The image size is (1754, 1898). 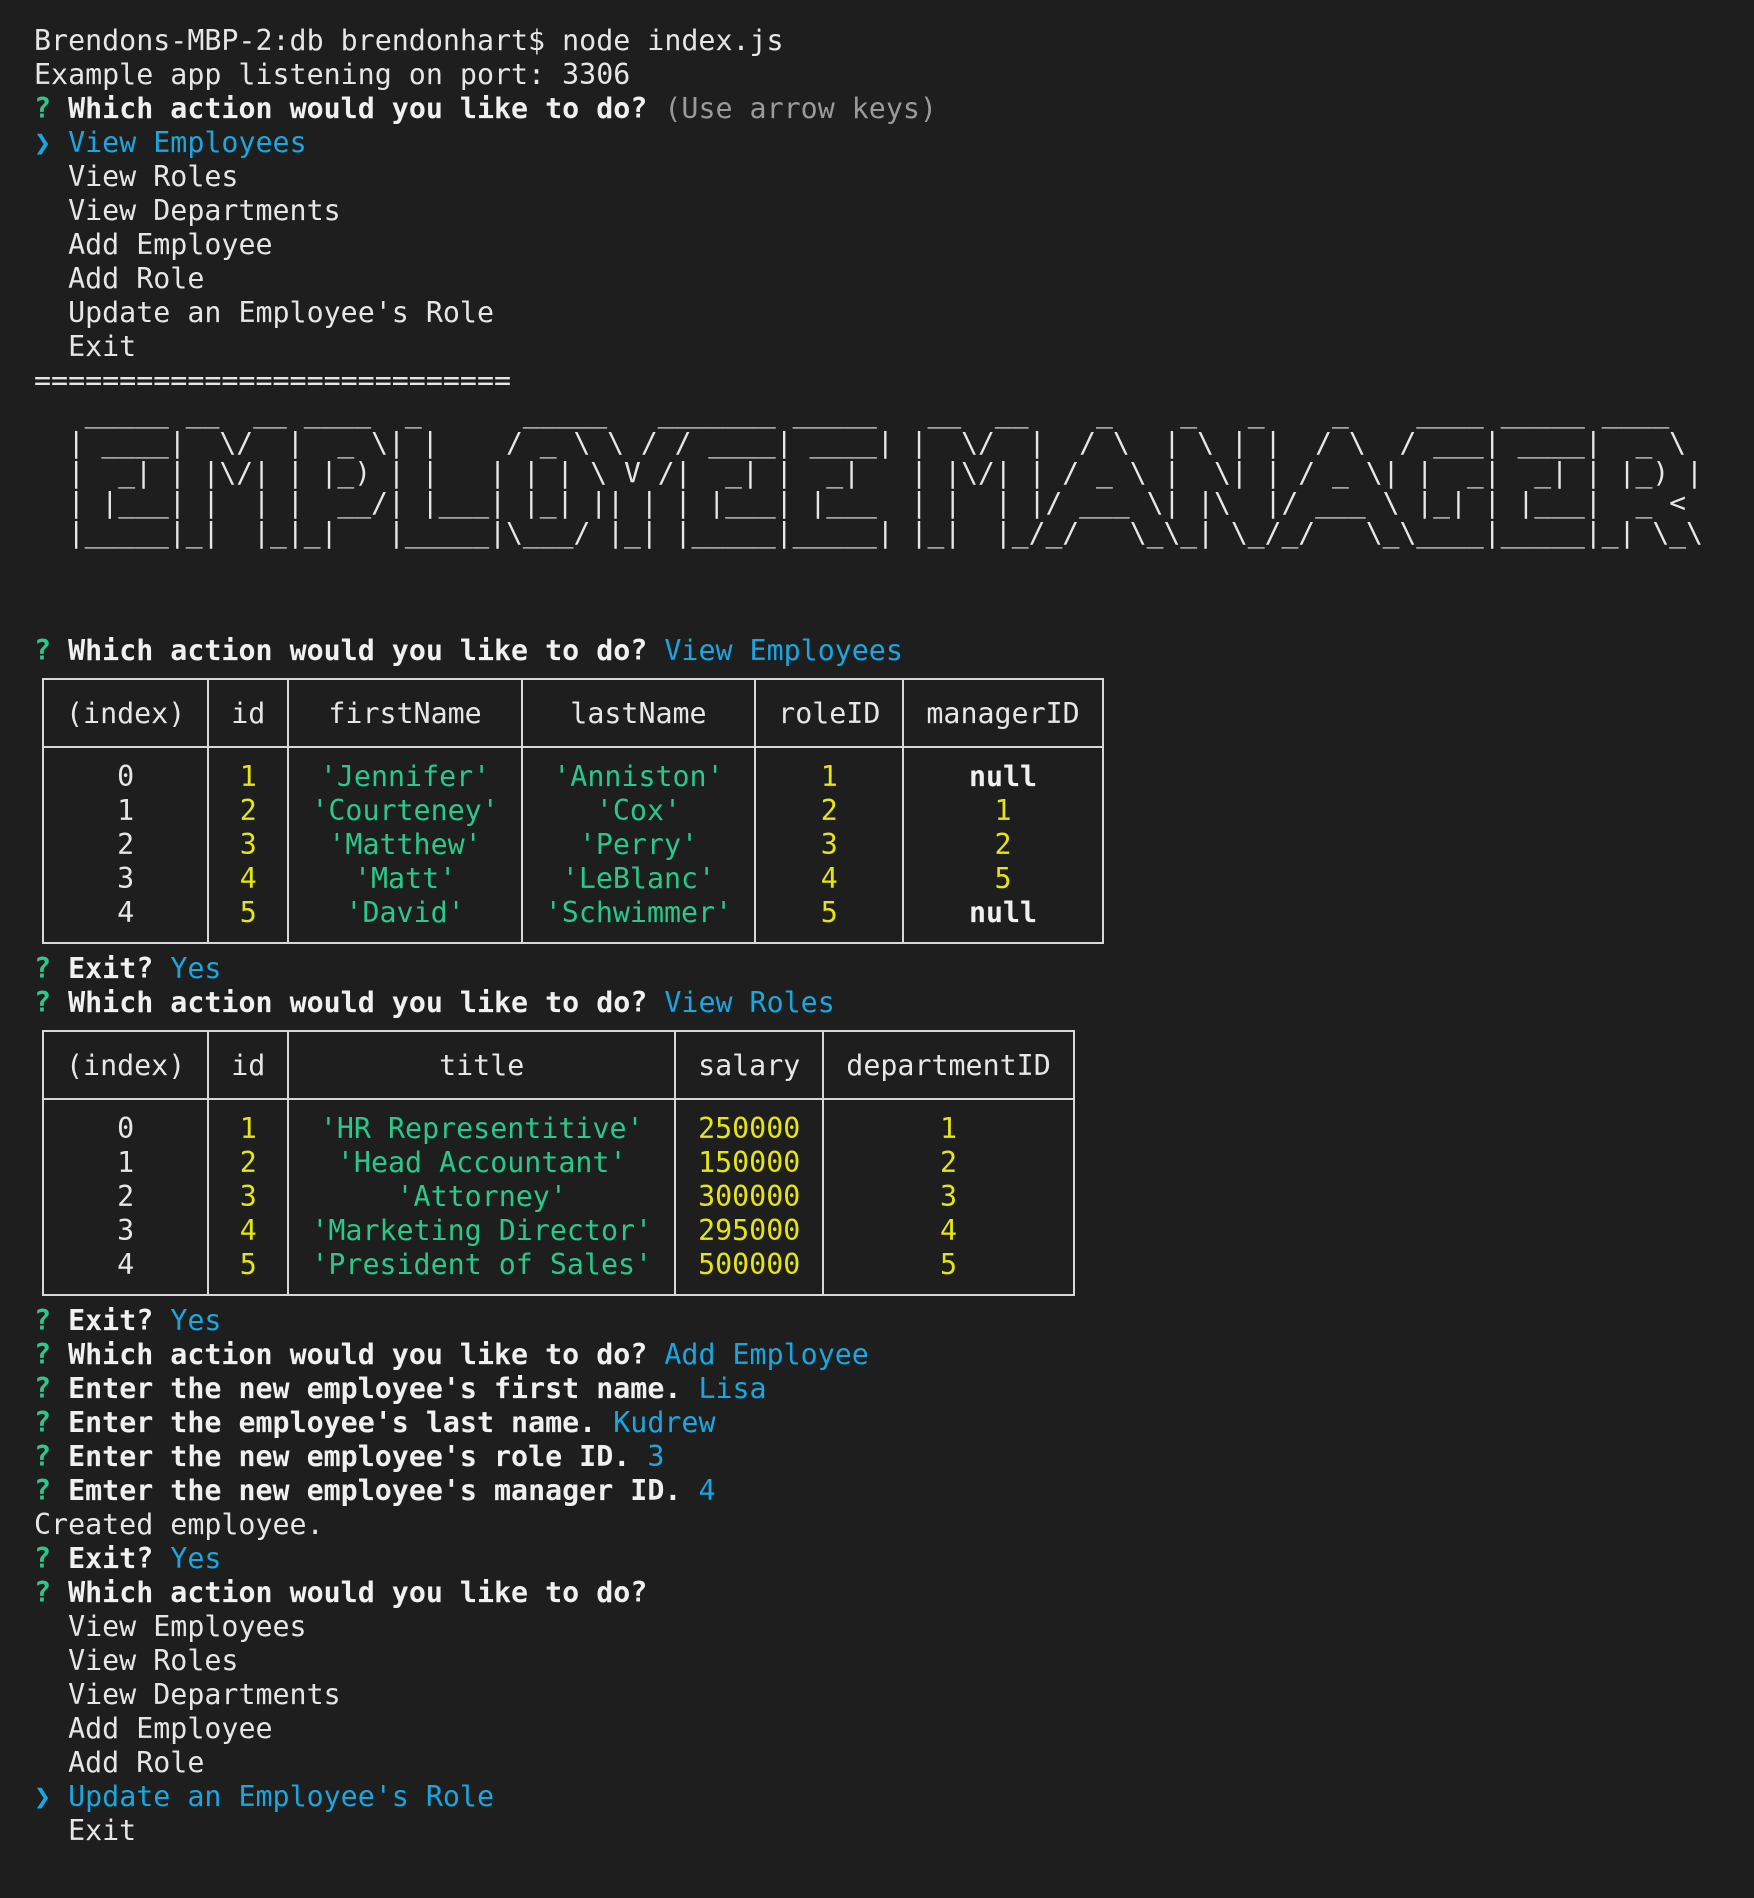 What do you see at coordinates (884, 1627) in the screenshot?
I see `menu-option: View Employees` at bounding box center [884, 1627].